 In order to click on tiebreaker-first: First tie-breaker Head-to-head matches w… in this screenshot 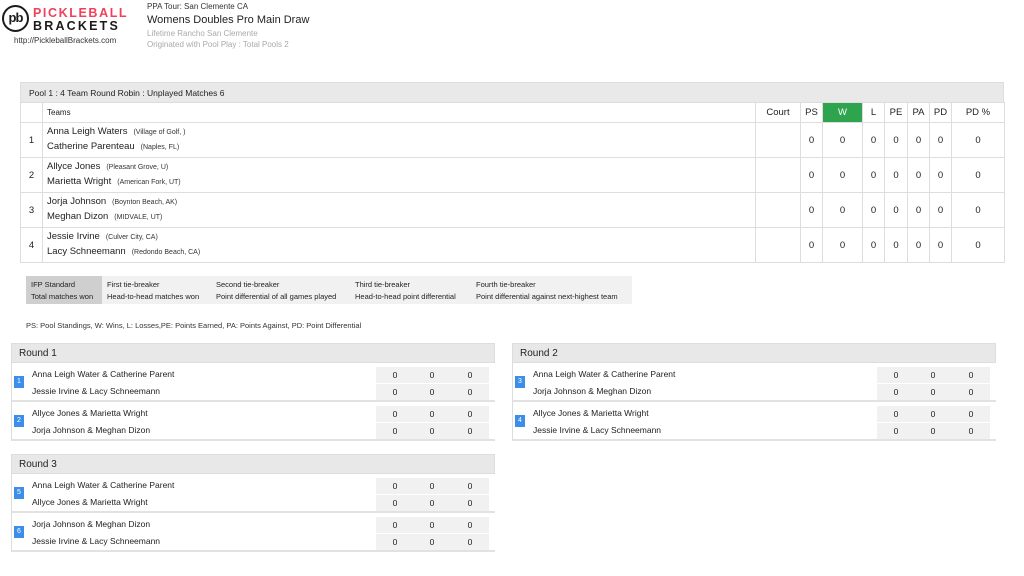, I will do `click(156, 290)`.